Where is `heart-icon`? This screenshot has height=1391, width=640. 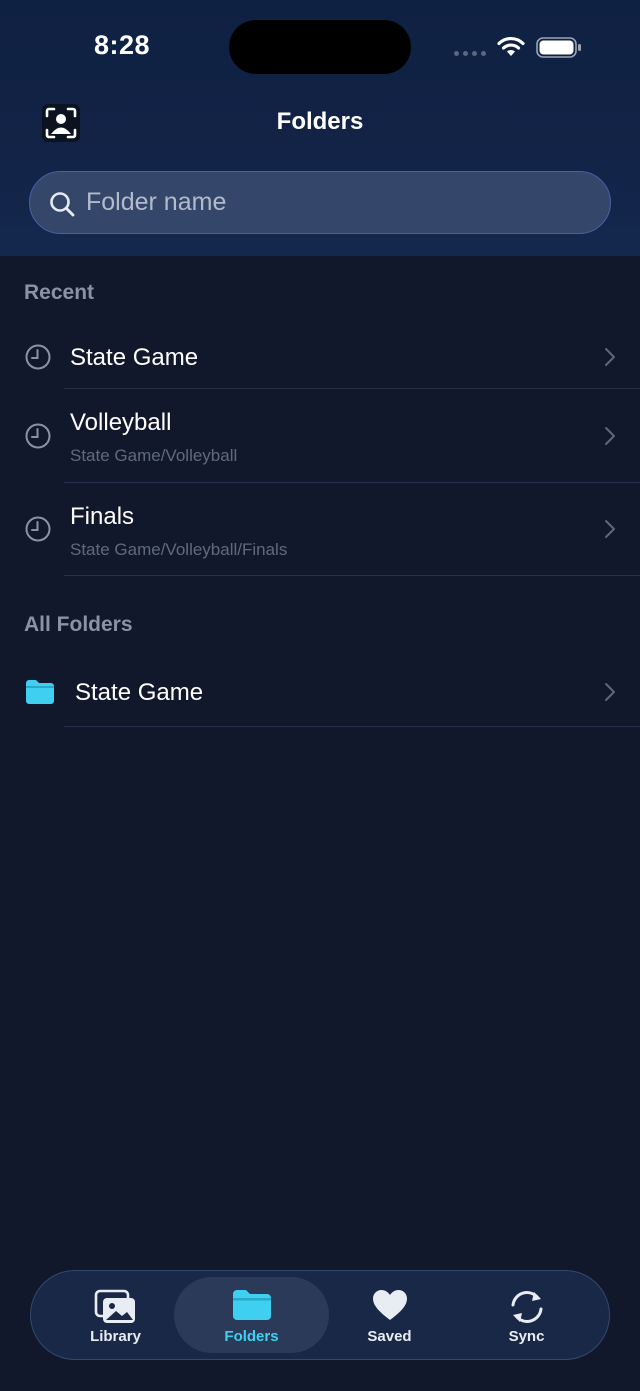 heart-icon is located at coordinates (389, 1305).